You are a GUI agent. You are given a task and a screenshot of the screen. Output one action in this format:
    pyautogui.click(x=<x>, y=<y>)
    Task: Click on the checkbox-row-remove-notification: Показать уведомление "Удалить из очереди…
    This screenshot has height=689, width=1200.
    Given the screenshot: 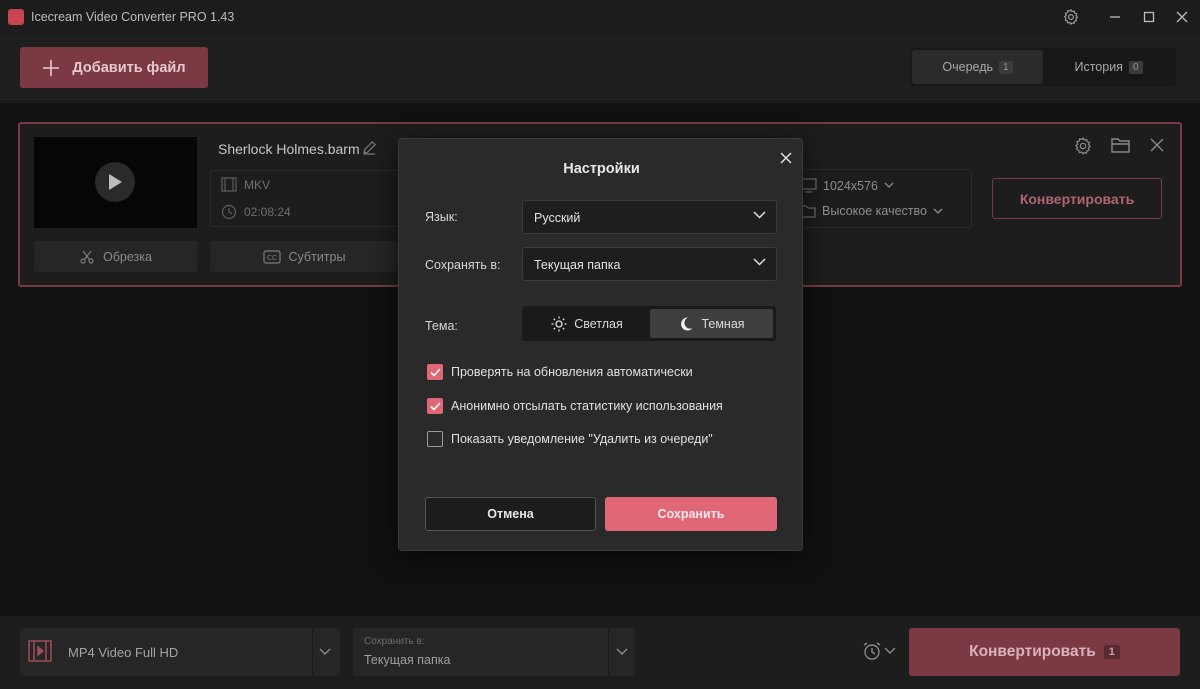 What is the action you would take?
    pyautogui.click(x=570, y=439)
    